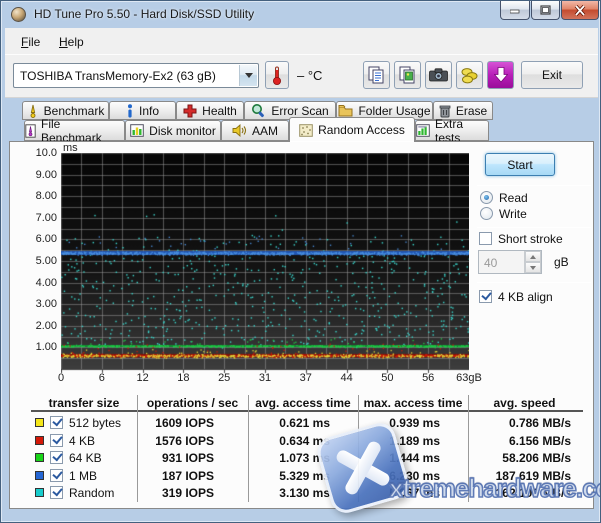 The width and height of the screenshot is (601, 523). What do you see at coordinates (33, 111) in the screenshot?
I see `benchmark-icon` at bounding box center [33, 111].